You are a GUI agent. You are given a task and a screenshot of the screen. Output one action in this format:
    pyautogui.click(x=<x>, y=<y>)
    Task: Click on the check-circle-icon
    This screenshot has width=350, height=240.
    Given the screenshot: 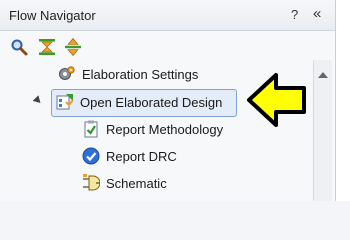 What is the action you would take?
    pyautogui.click(x=91, y=156)
    